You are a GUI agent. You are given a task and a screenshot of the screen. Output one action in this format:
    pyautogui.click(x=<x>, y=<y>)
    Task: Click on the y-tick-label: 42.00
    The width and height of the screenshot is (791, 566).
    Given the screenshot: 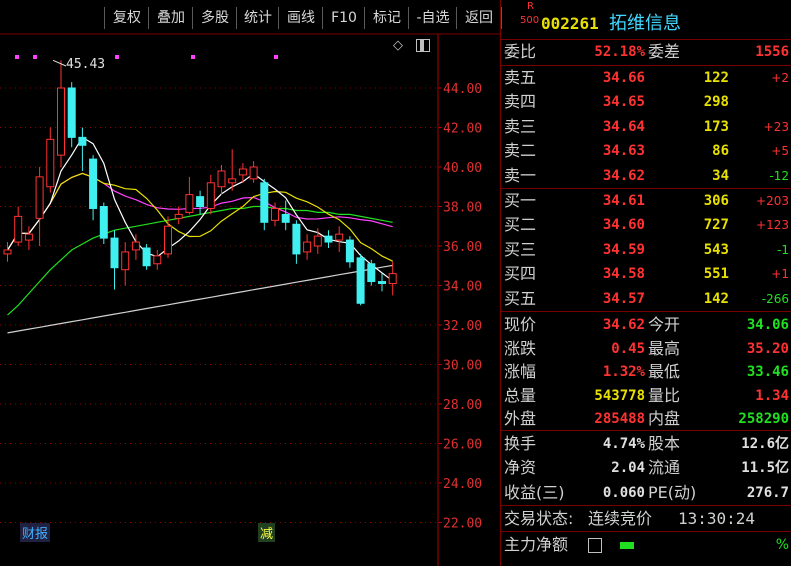 What is the action you would take?
    pyautogui.click(x=462, y=129)
    